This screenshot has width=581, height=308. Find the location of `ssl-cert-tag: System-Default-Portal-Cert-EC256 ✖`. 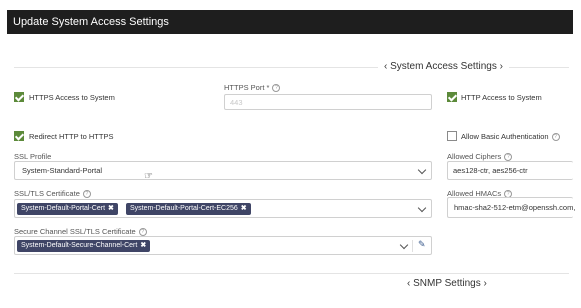

ssl-cert-tag: System-Default-Portal-Cert-EC256 ✖ is located at coordinates (188, 209).